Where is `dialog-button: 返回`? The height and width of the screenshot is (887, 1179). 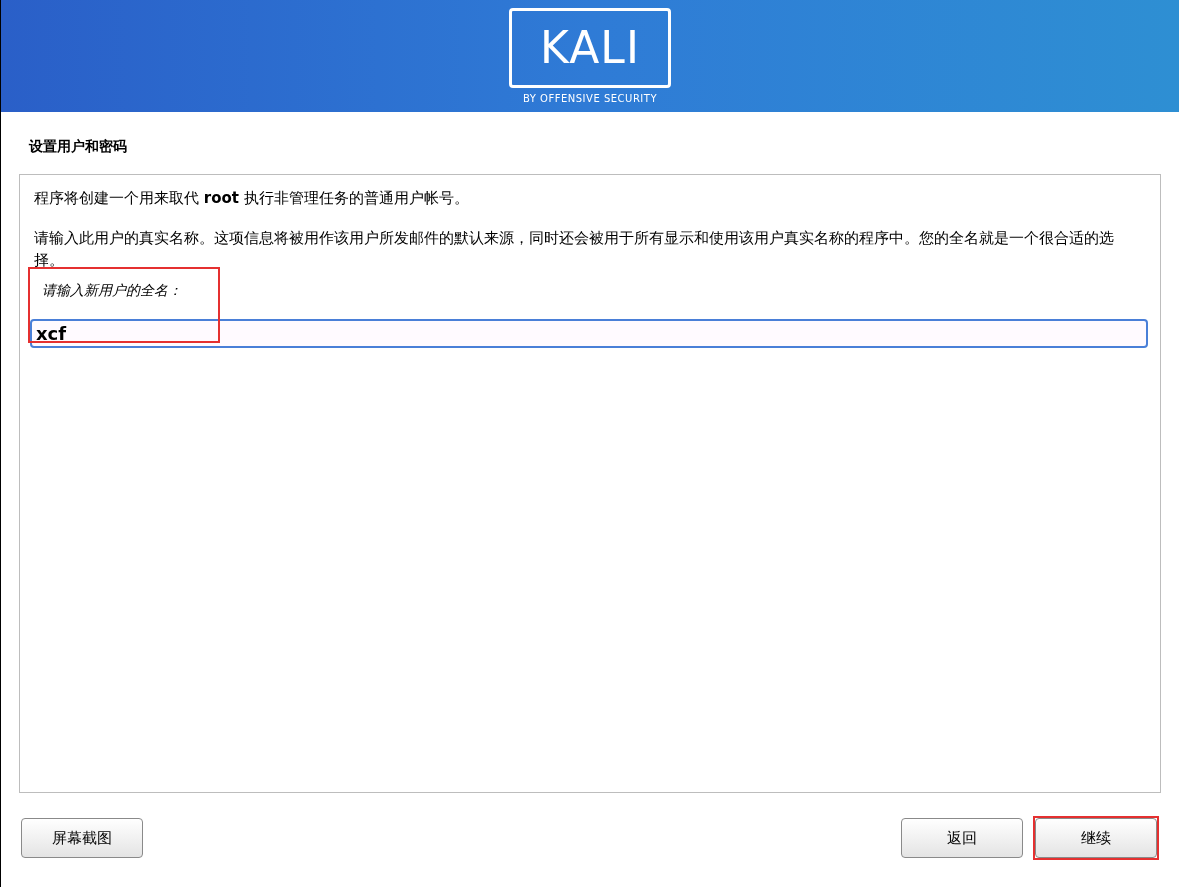
dialog-button: 返回 is located at coordinates (962, 838).